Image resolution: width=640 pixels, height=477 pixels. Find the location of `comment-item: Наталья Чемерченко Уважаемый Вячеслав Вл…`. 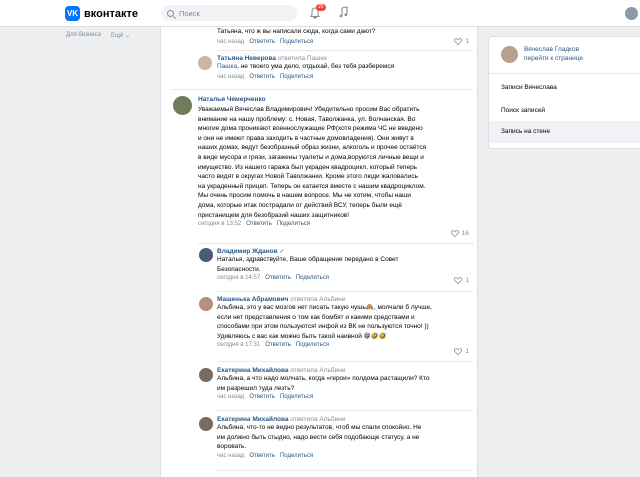

comment-item: Наталья Чемерченко Уважаемый Вячеслав Вл… is located at coordinates (336, 161).